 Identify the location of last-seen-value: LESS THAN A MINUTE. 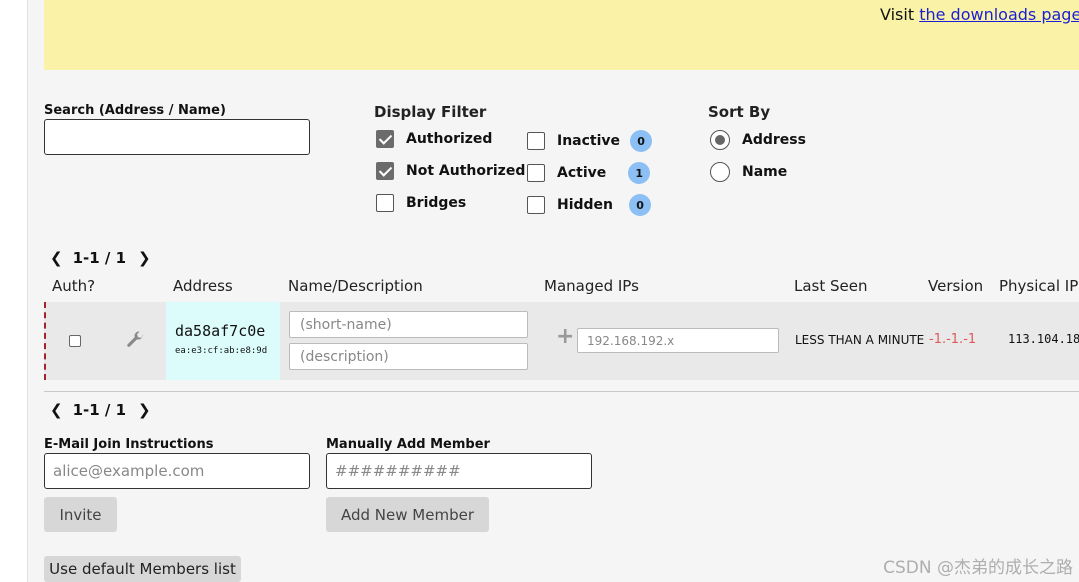
(860, 340).